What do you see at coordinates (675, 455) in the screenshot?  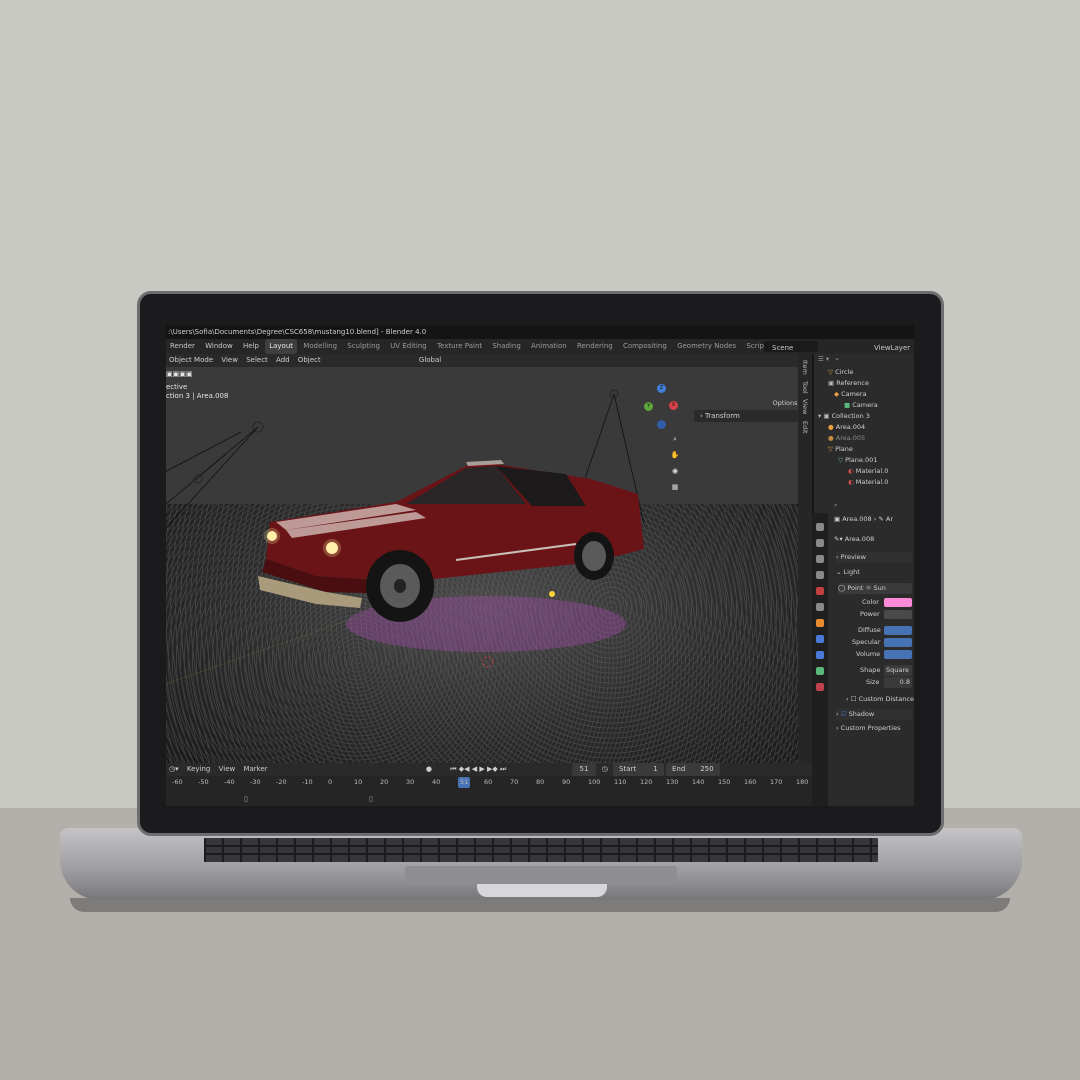 I see `pan-hand-icon: ✋` at bounding box center [675, 455].